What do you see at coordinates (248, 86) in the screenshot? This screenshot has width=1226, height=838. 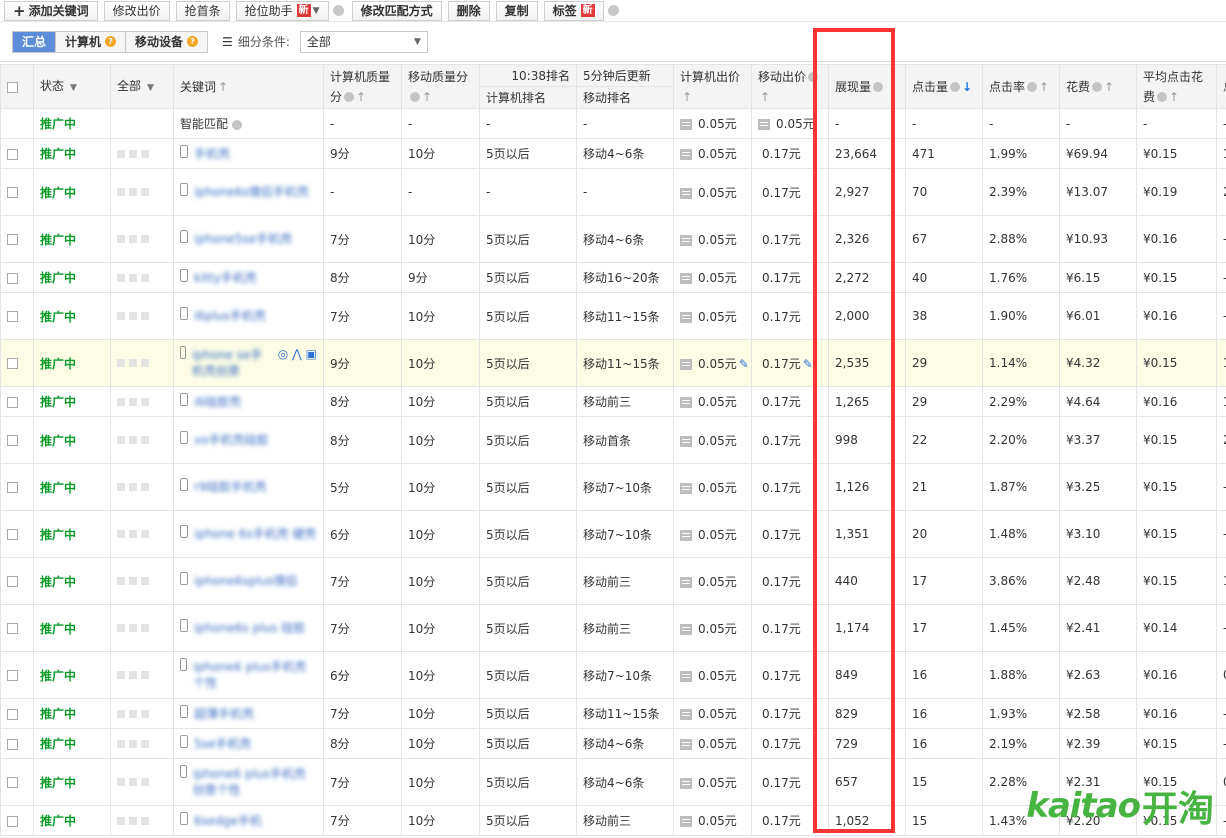 I see `keyword-header: 关键词 ↑` at bounding box center [248, 86].